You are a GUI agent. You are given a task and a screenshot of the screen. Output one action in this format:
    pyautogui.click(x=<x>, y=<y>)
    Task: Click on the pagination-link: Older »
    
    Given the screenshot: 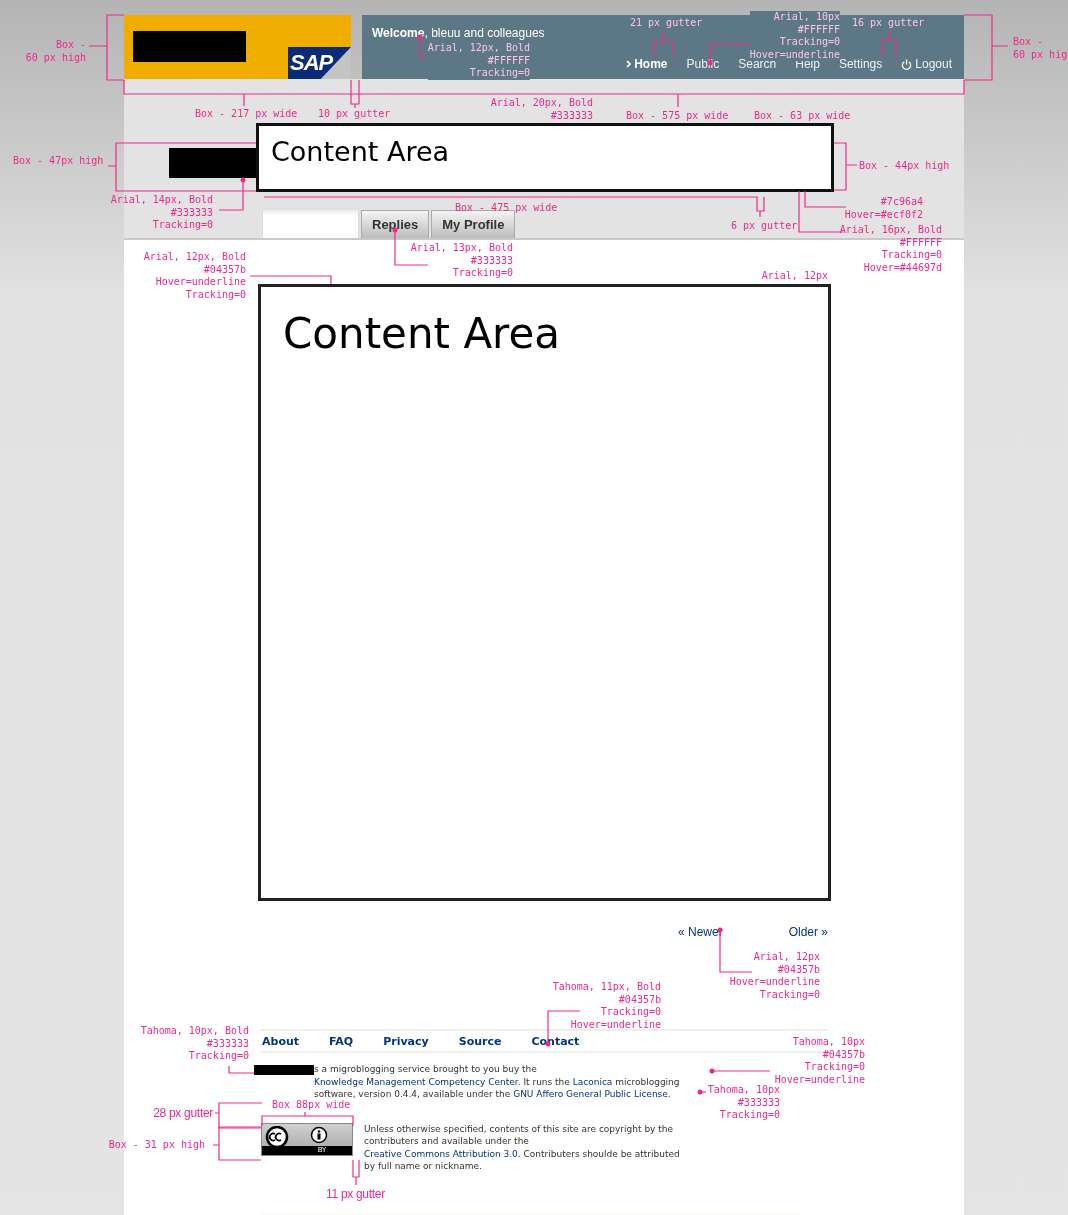 What is the action you would take?
    pyautogui.click(x=808, y=932)
    